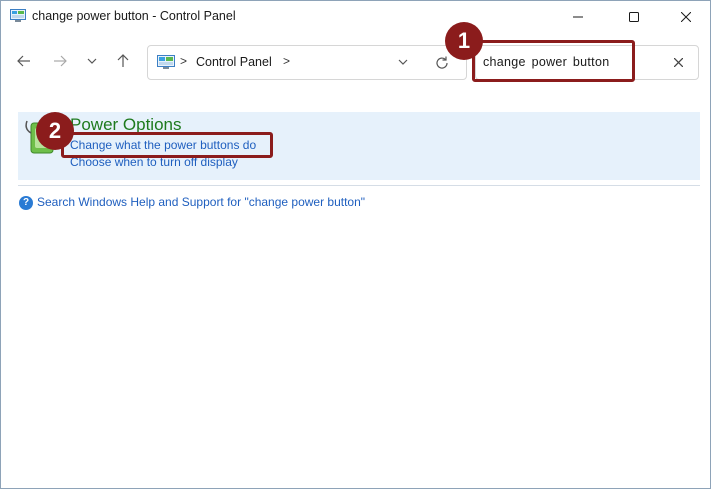 The width and height of the screenshot is (711, 489). I want to click on chevron-down-icon, so click(403, 62).